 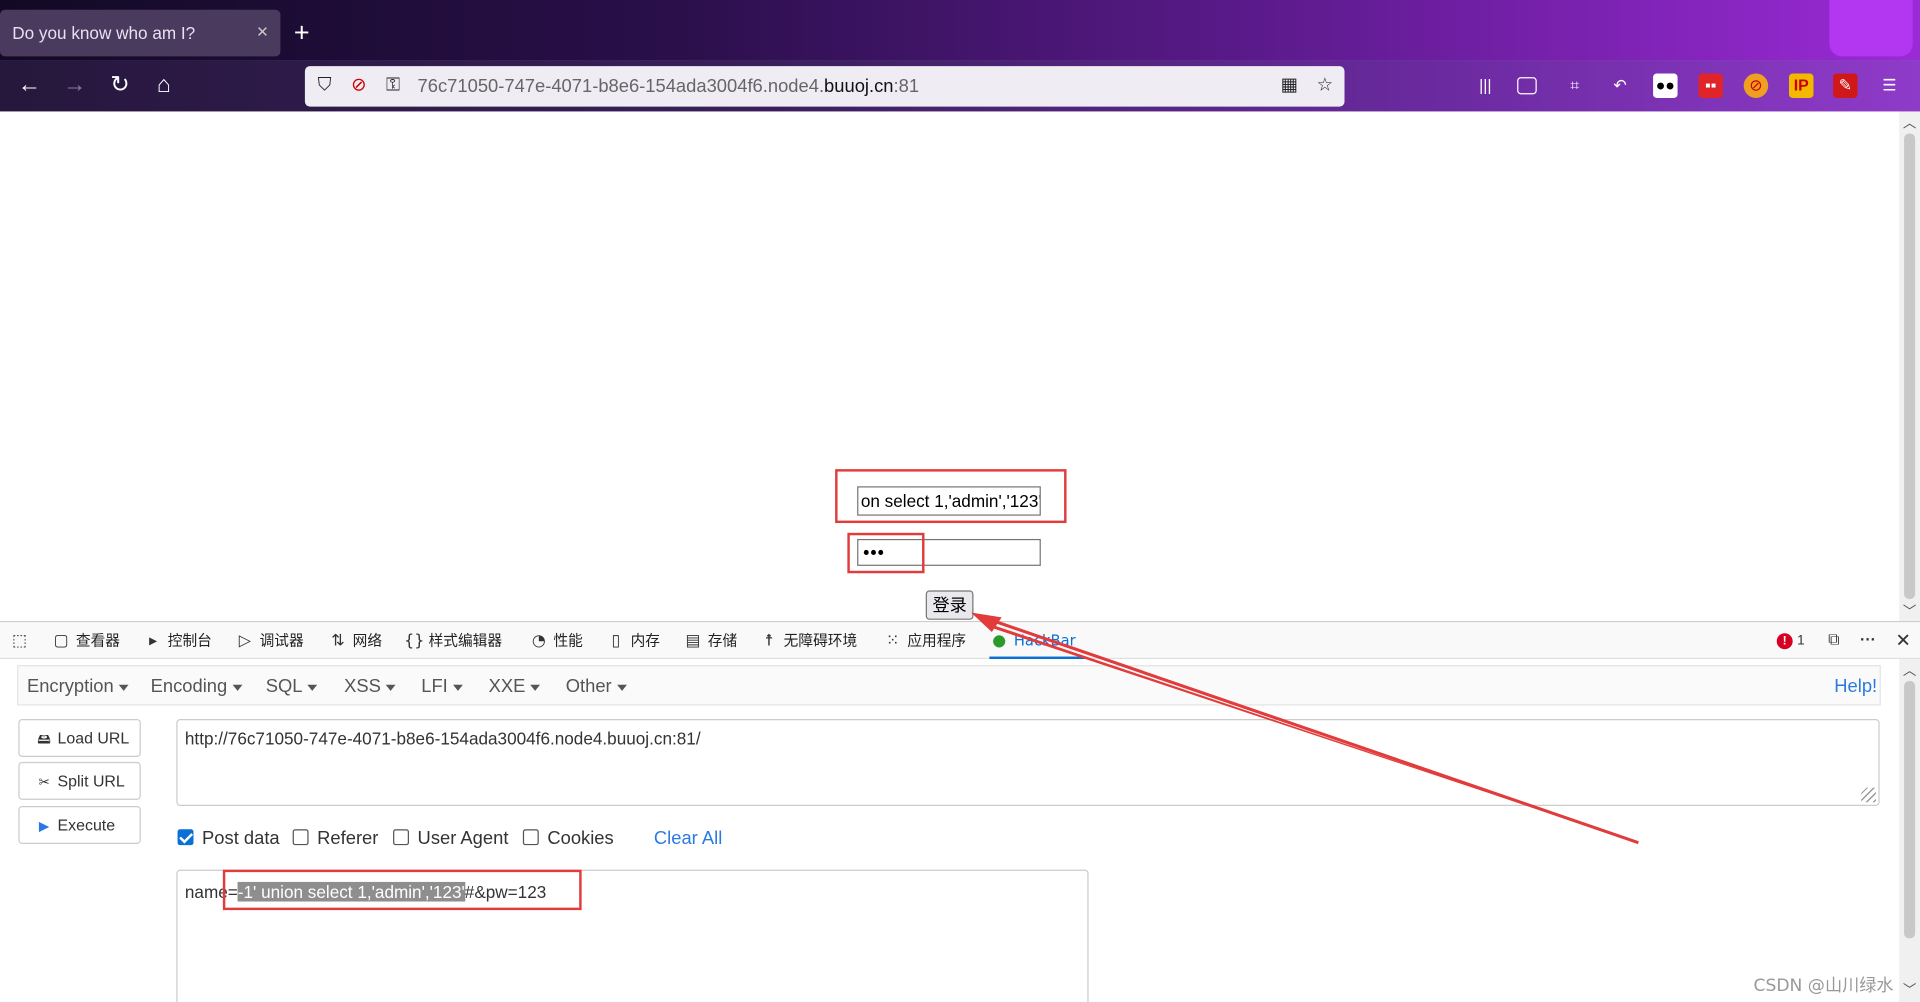 What do you see at coordinates (1910, 810) in the screenshot?
I see `devtools-scroll-thumb` at bounding box center [1910, 810].